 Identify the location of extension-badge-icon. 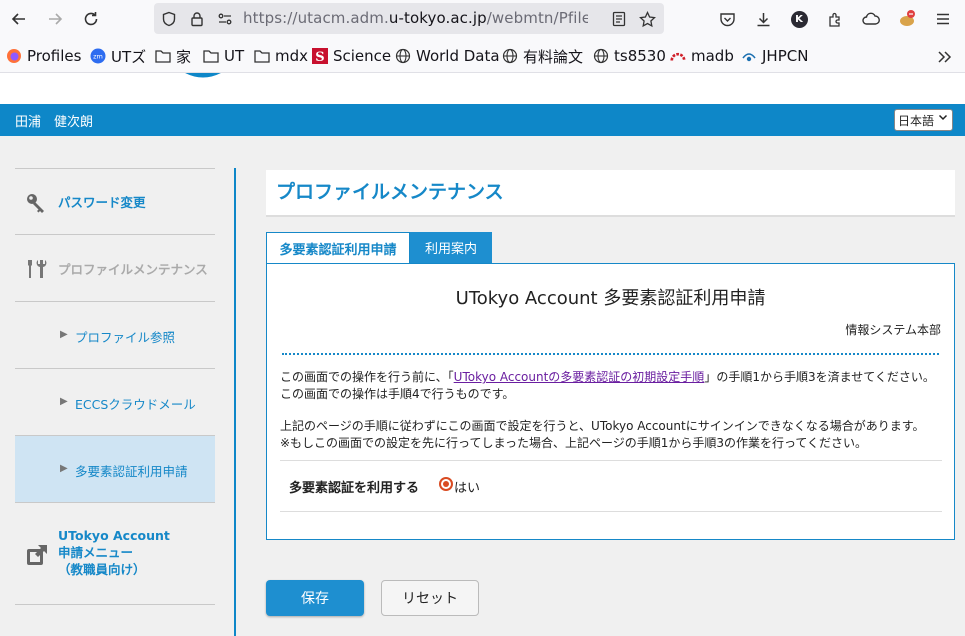
(907, 19).